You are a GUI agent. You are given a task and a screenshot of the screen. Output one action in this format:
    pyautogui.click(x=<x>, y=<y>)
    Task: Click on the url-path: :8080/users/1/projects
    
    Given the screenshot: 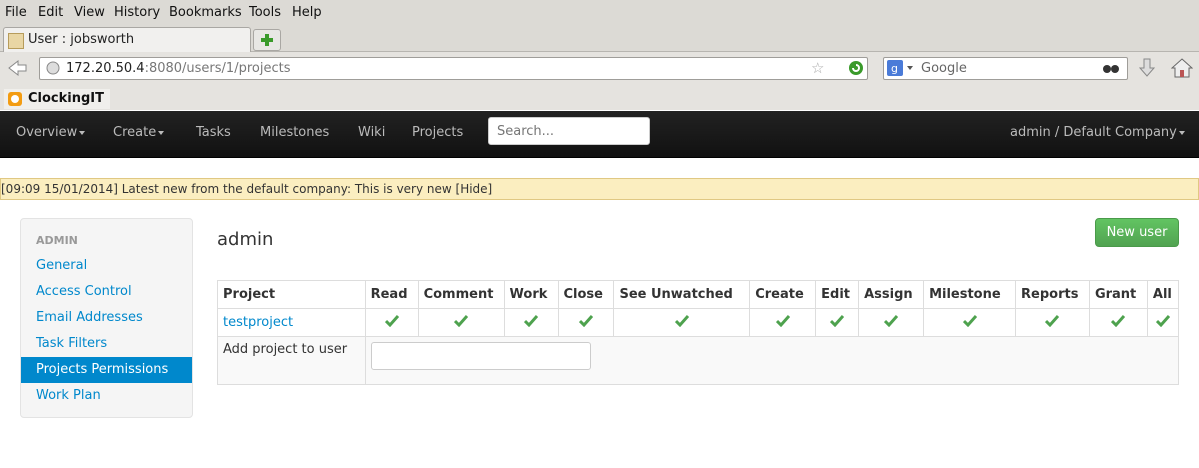 What is the action you would take?
    pyautogui.click(x=217, y=68)
    